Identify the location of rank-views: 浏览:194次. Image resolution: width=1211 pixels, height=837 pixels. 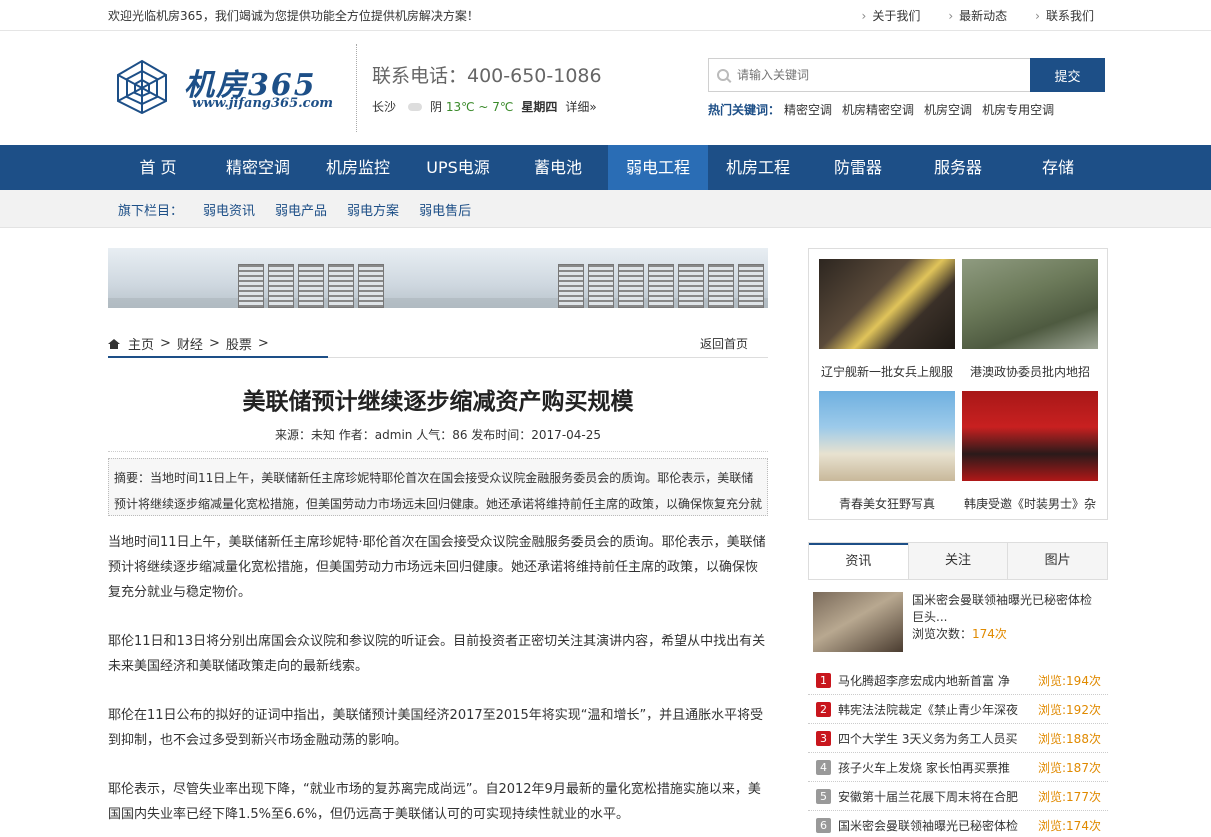
(1069, 680).